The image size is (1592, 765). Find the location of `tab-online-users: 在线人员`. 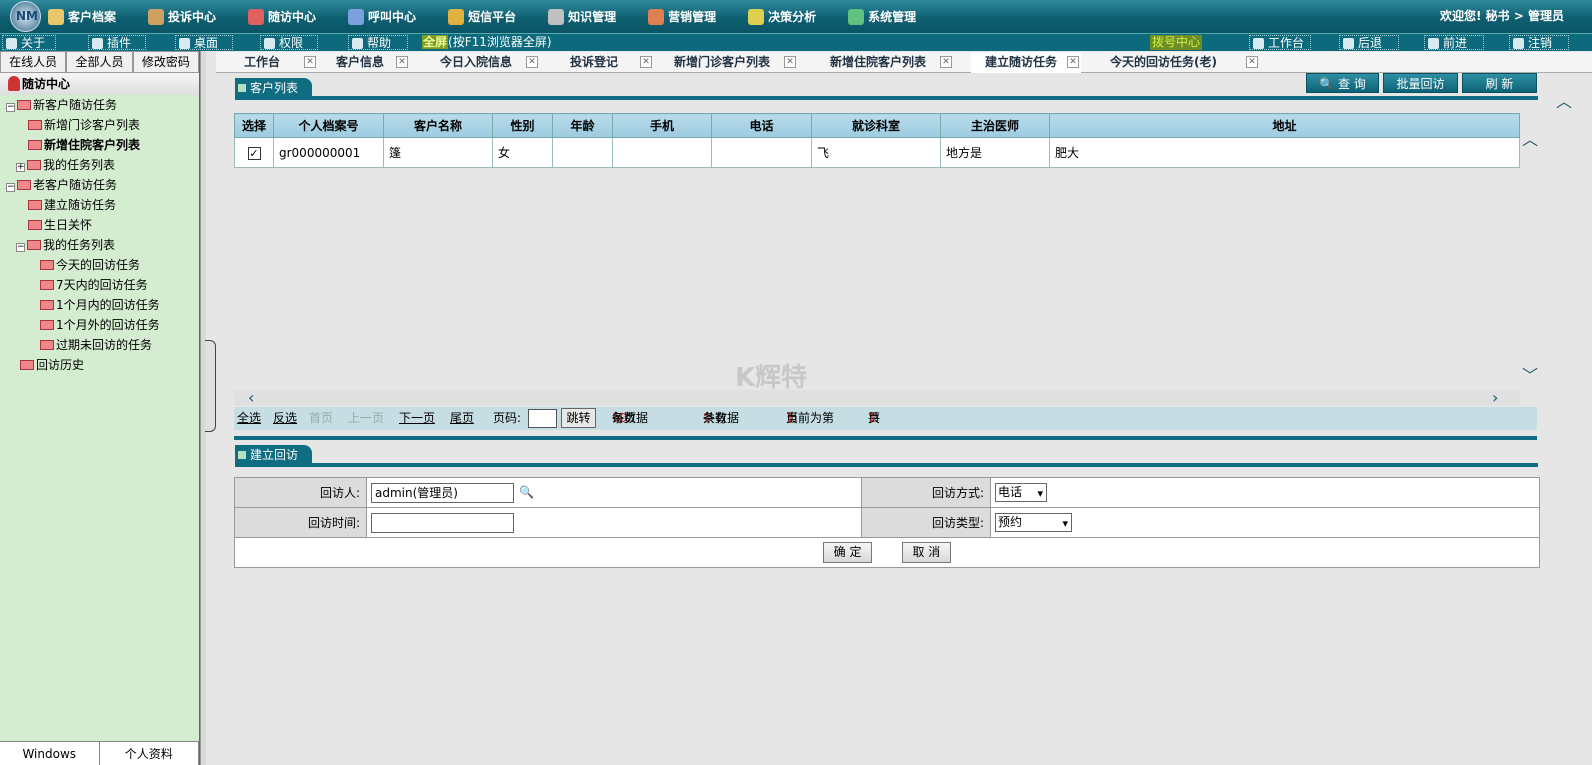

tab-online-users: 在线人员 is located at coordinates (33, 62).